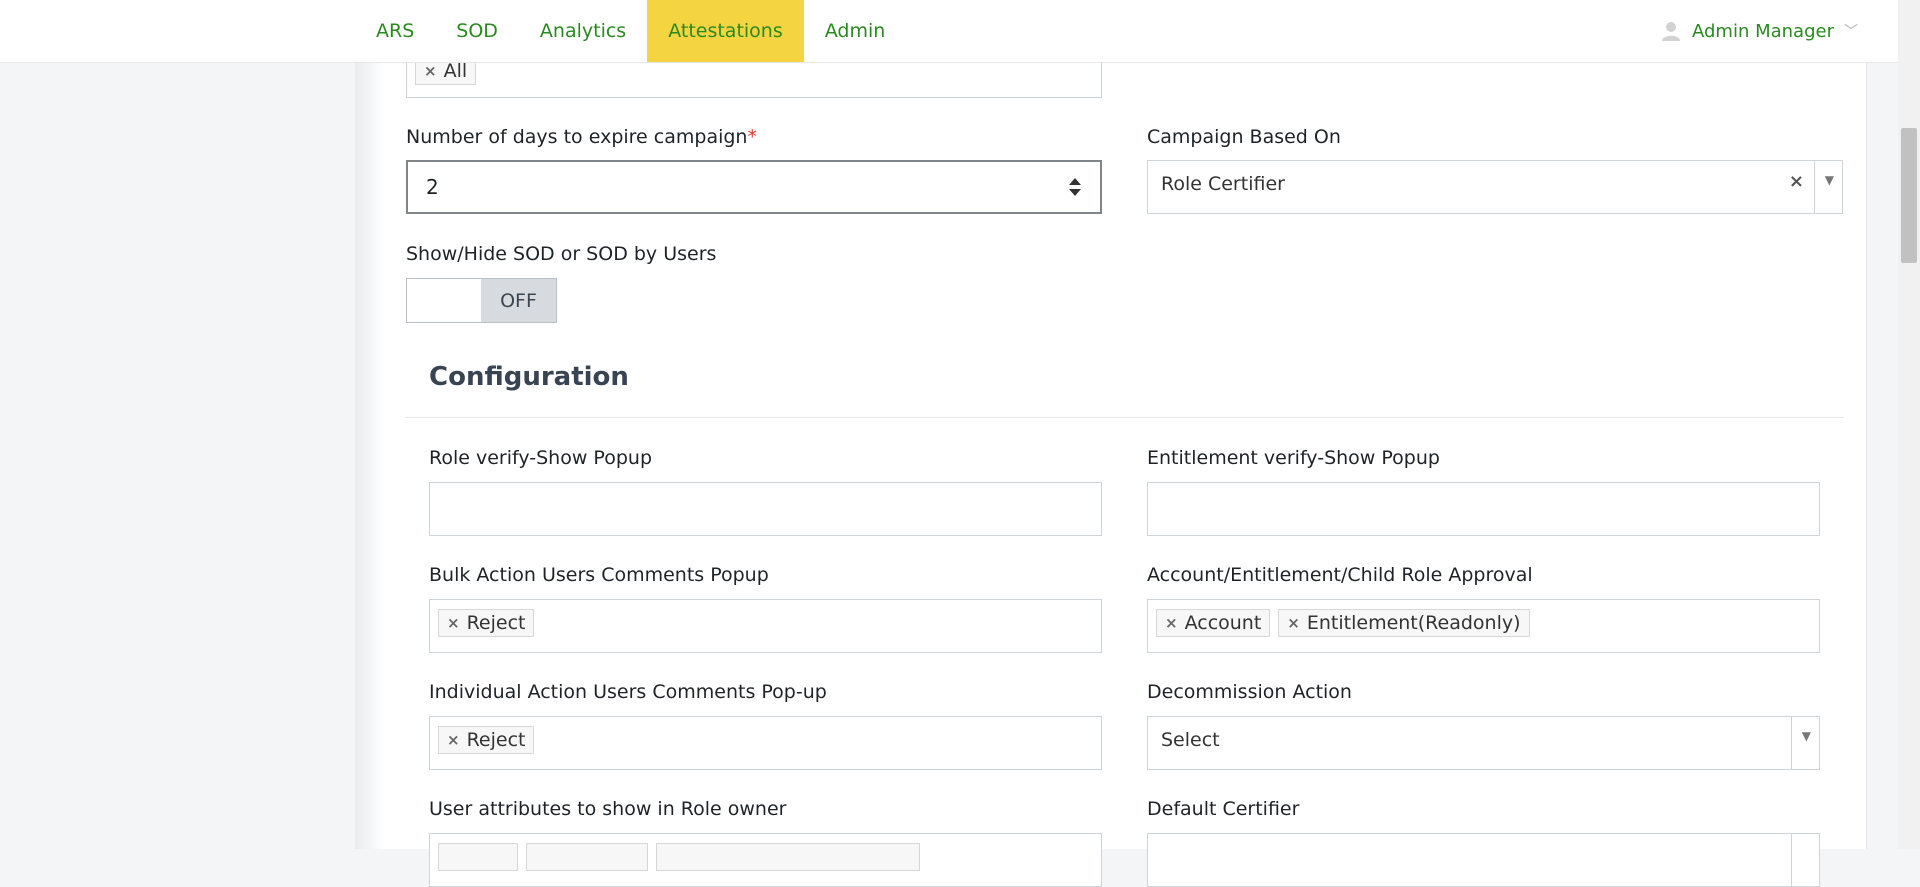 This screenshot has width=1920, height=887. Describe the element at coordinates (628, 692) in the screenshot. I see `individual-action-label: Individual Action Users Comments Pop-up` at that location.